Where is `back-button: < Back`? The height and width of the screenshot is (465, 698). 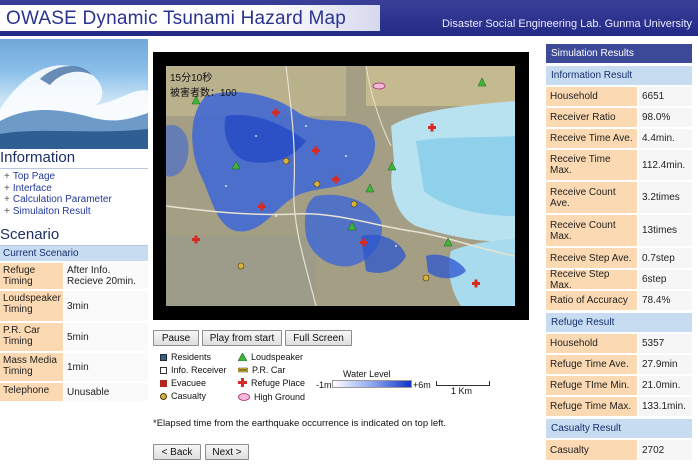 back-button: < Back is located at coordinates (177, 452).